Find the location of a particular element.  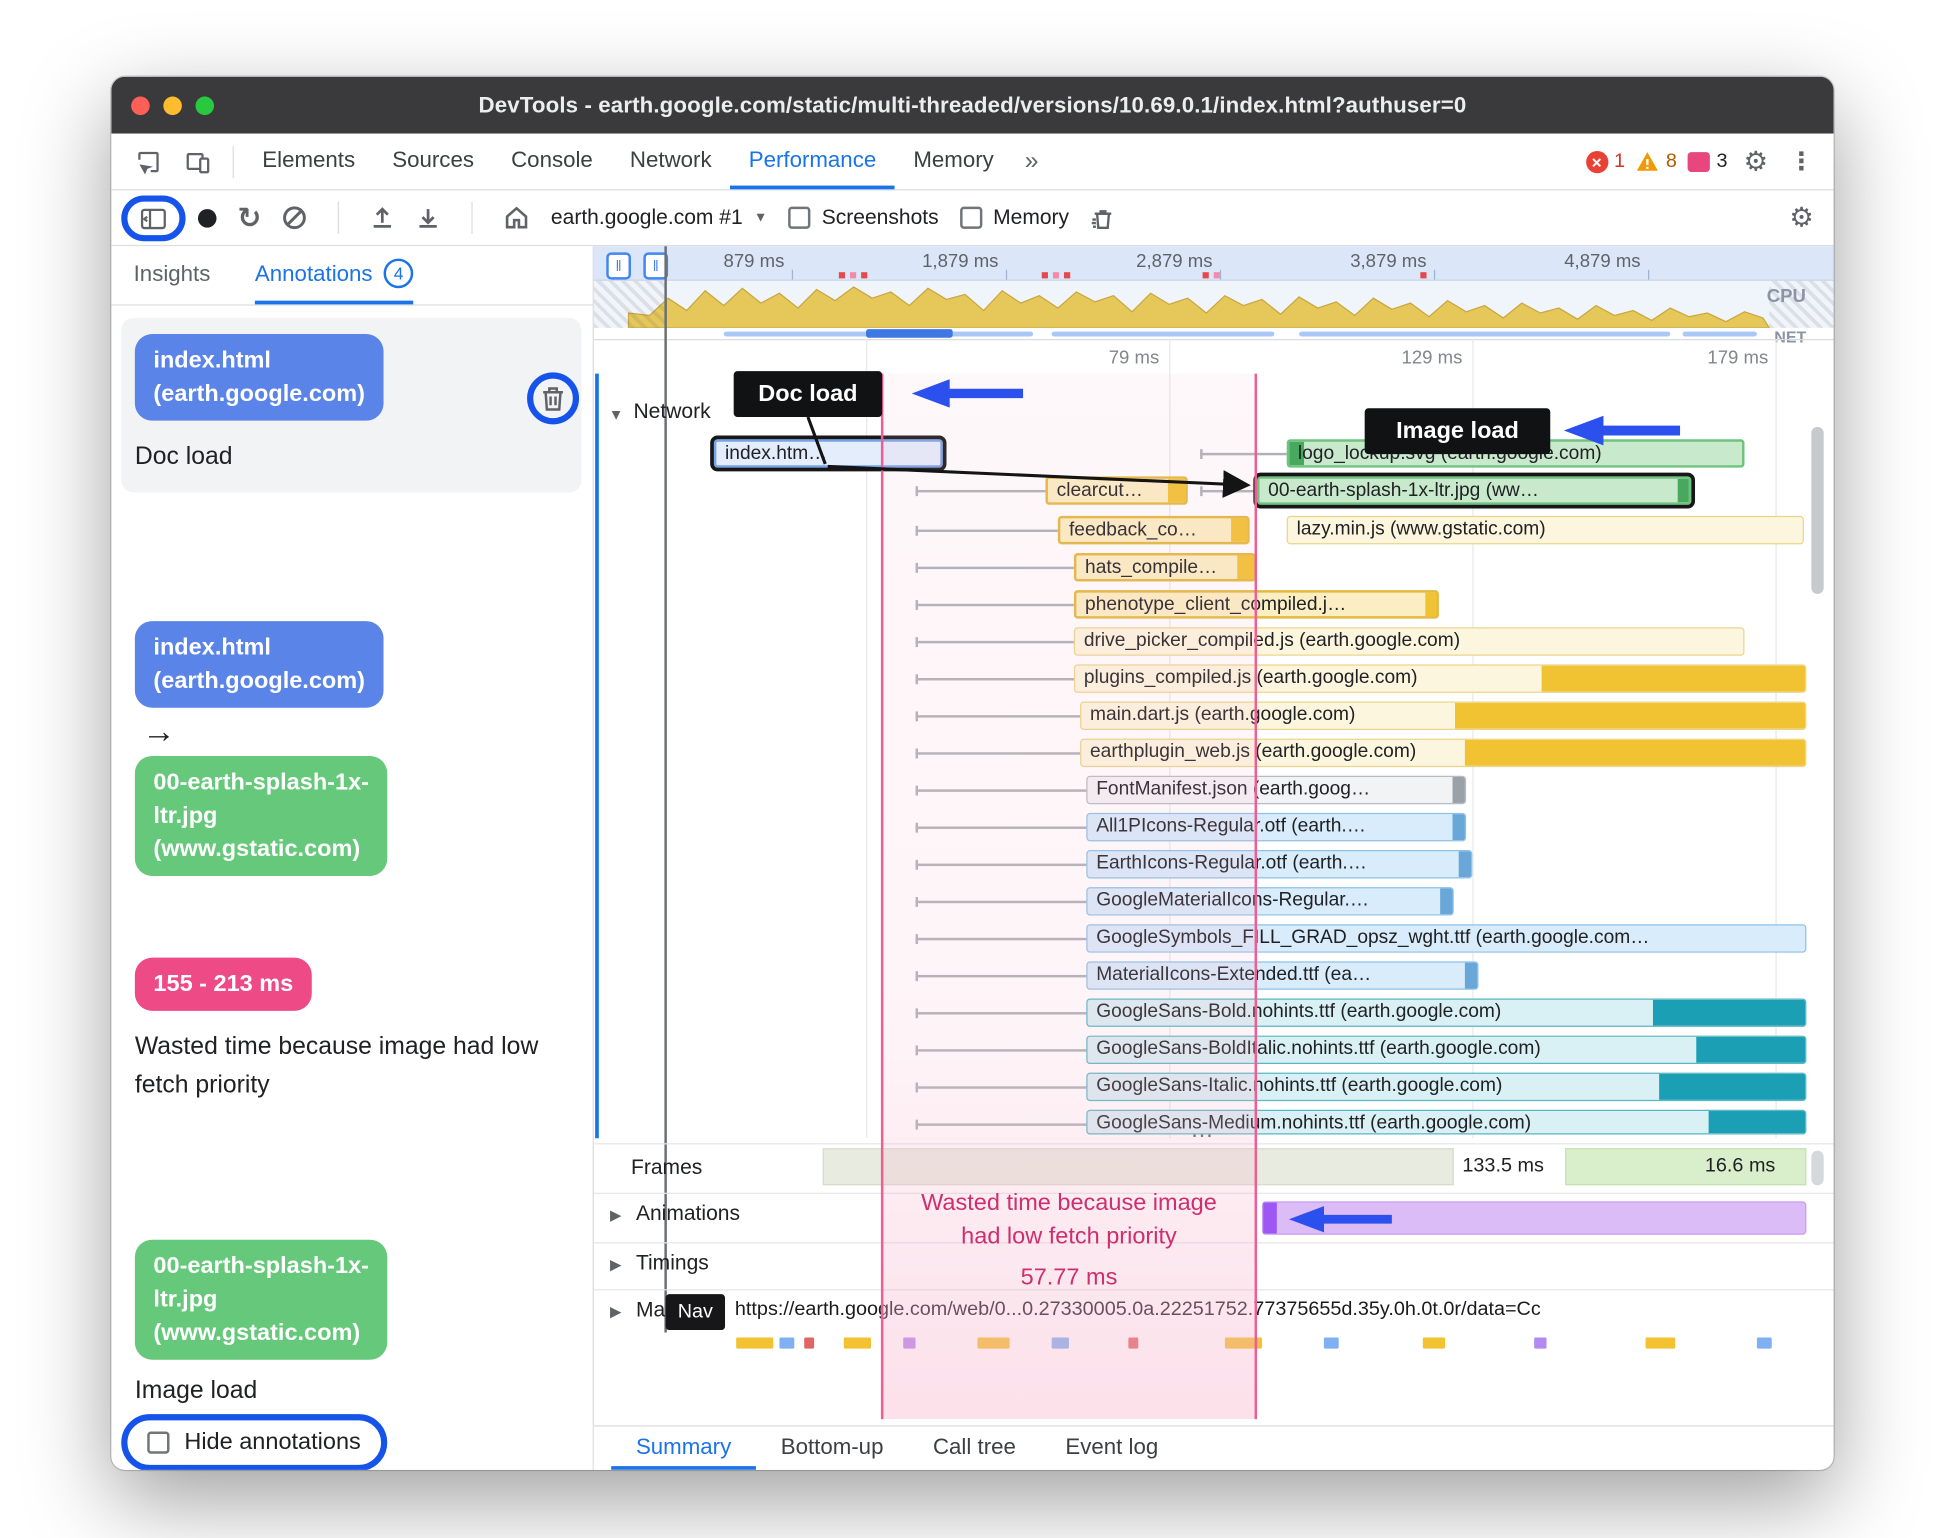

settings-gear-icon: ⚙ is located at coordinates (1756, 161).